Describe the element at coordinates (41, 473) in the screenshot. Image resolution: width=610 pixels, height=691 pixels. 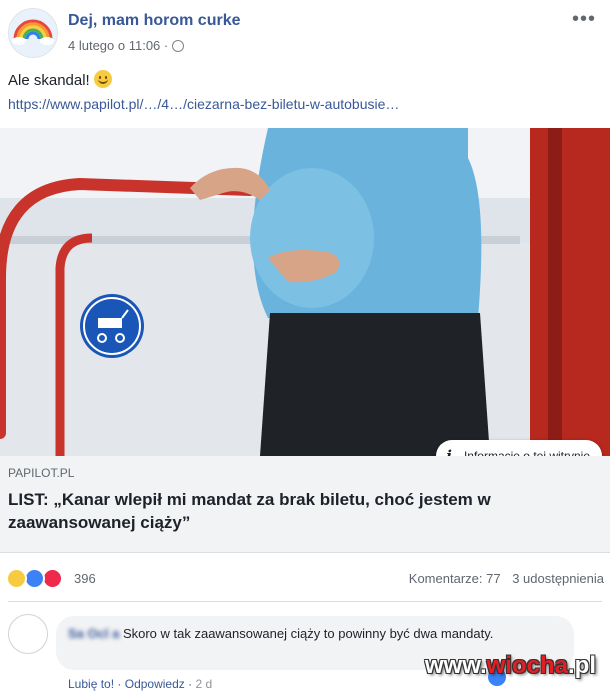
I see `link-domain: PAPILOT.PL` at that location.